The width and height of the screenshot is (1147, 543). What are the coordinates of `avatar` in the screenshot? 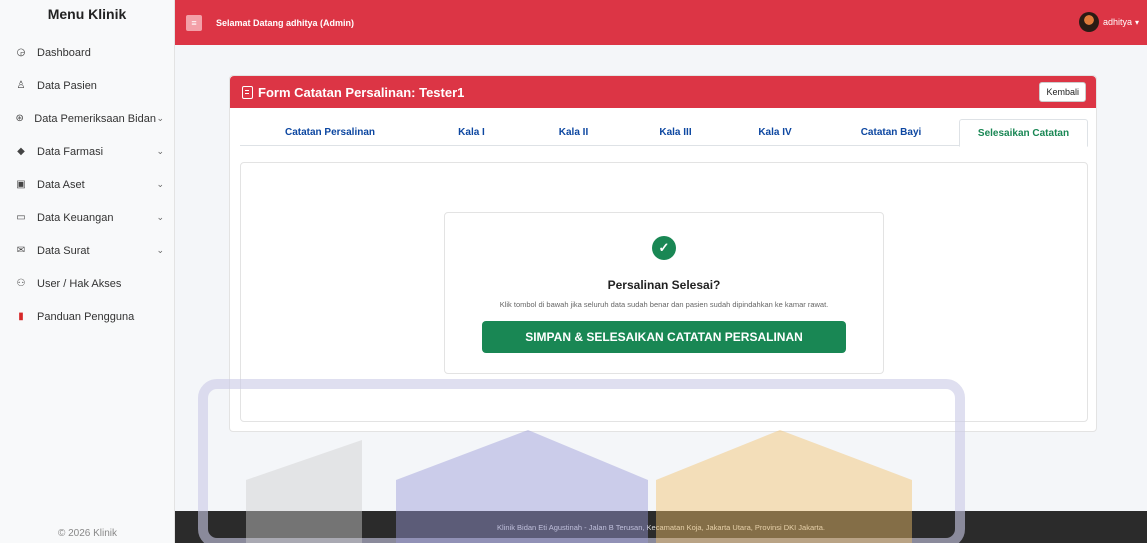 It's located at (1088, 22).